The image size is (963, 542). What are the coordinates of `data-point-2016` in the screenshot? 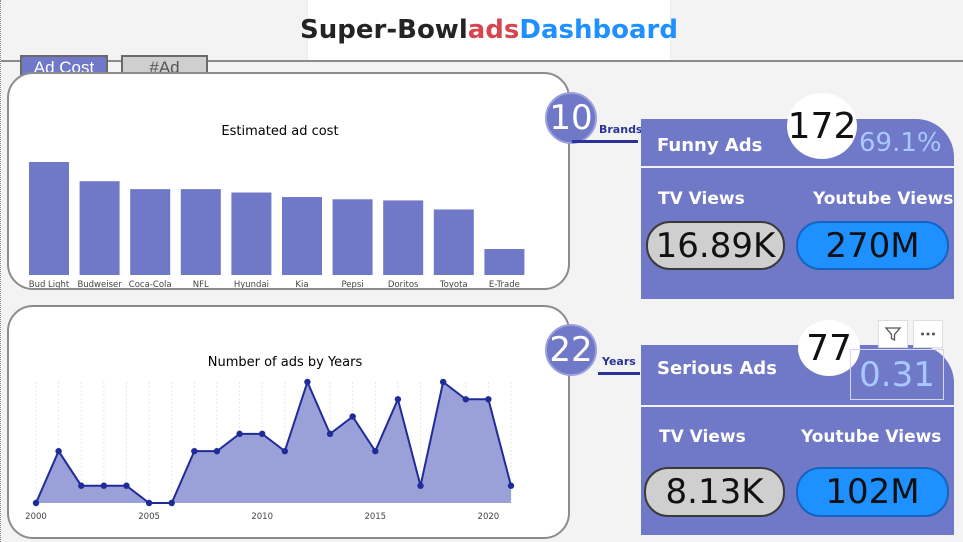 It's located at (398, 399).